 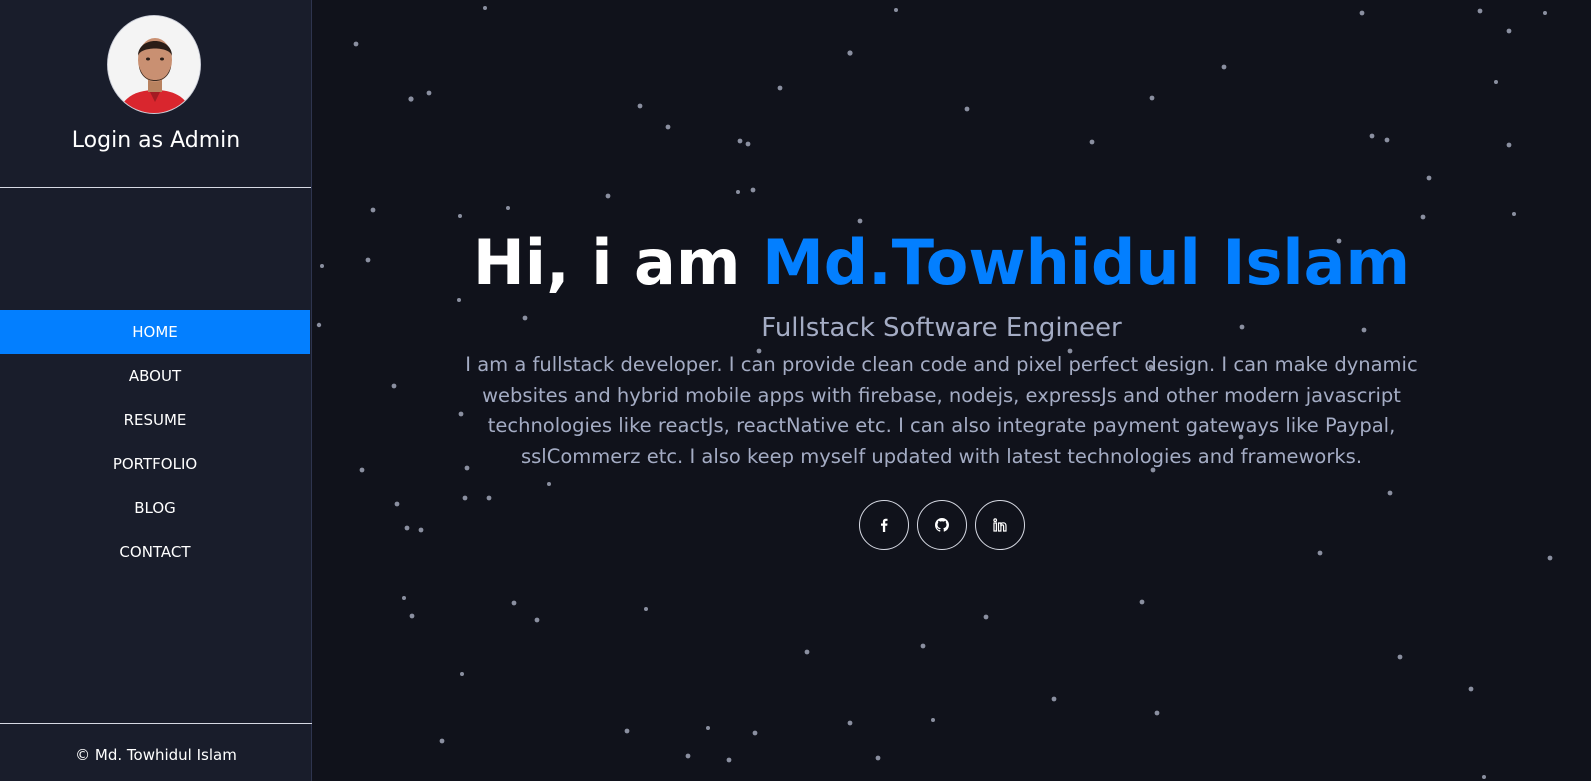 I want to click on social-links, so click(x=941, y=525).